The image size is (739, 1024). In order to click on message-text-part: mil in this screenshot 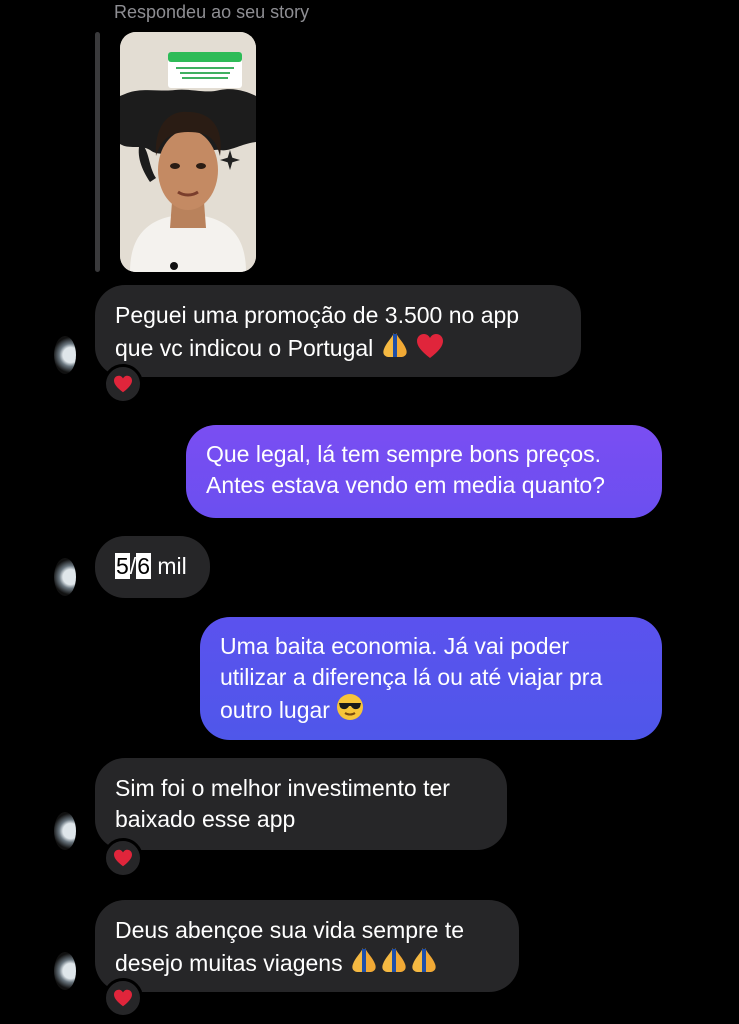, I will do `click(168, 566)`.